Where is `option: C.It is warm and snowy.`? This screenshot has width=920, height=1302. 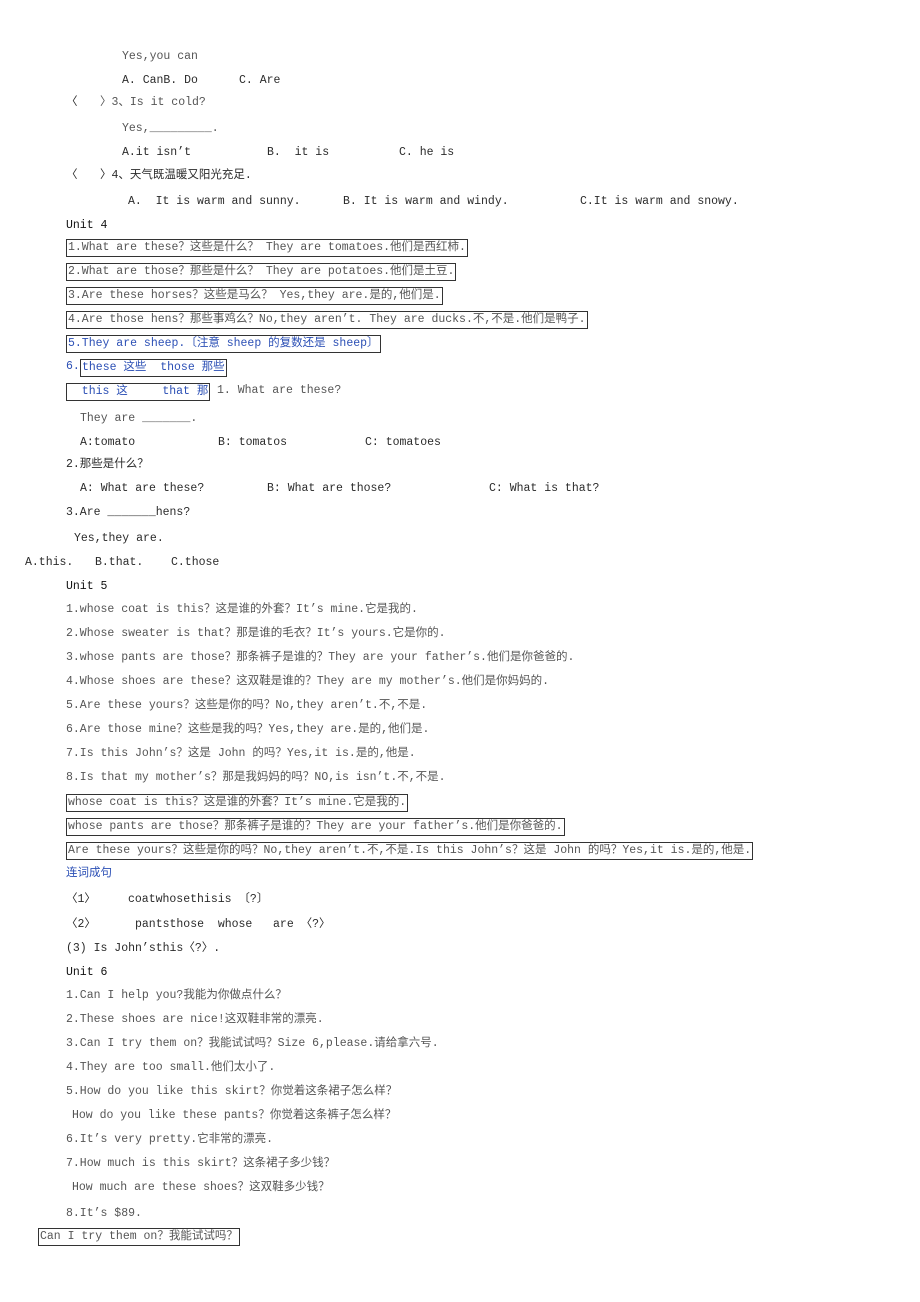
option: C.It is warm and snowy. is located at coordinates (659, 201).